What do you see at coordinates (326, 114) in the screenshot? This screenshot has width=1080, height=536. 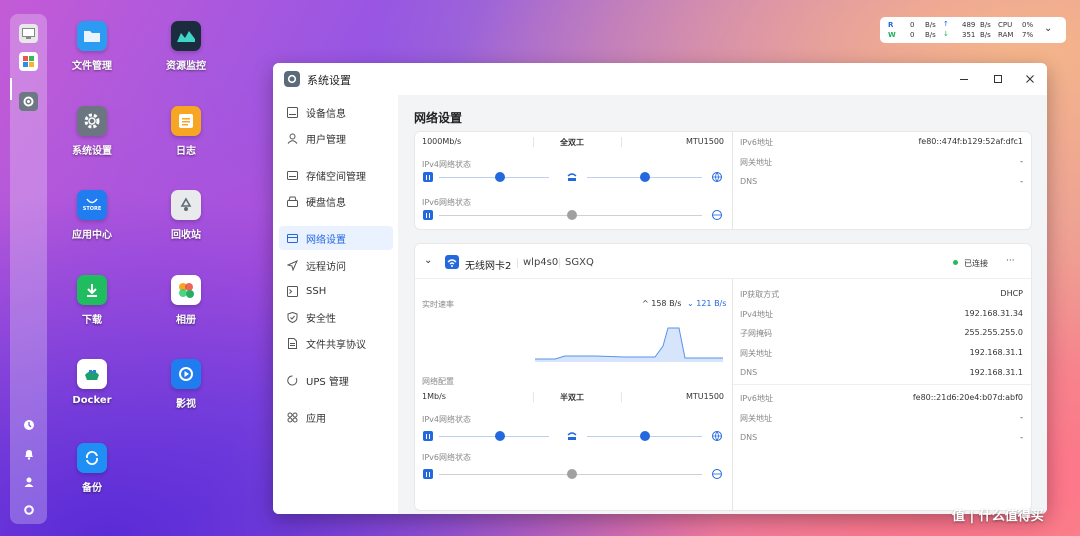 I see `sidebar-item-label: 设备信息` at bounding box center [326, 114].